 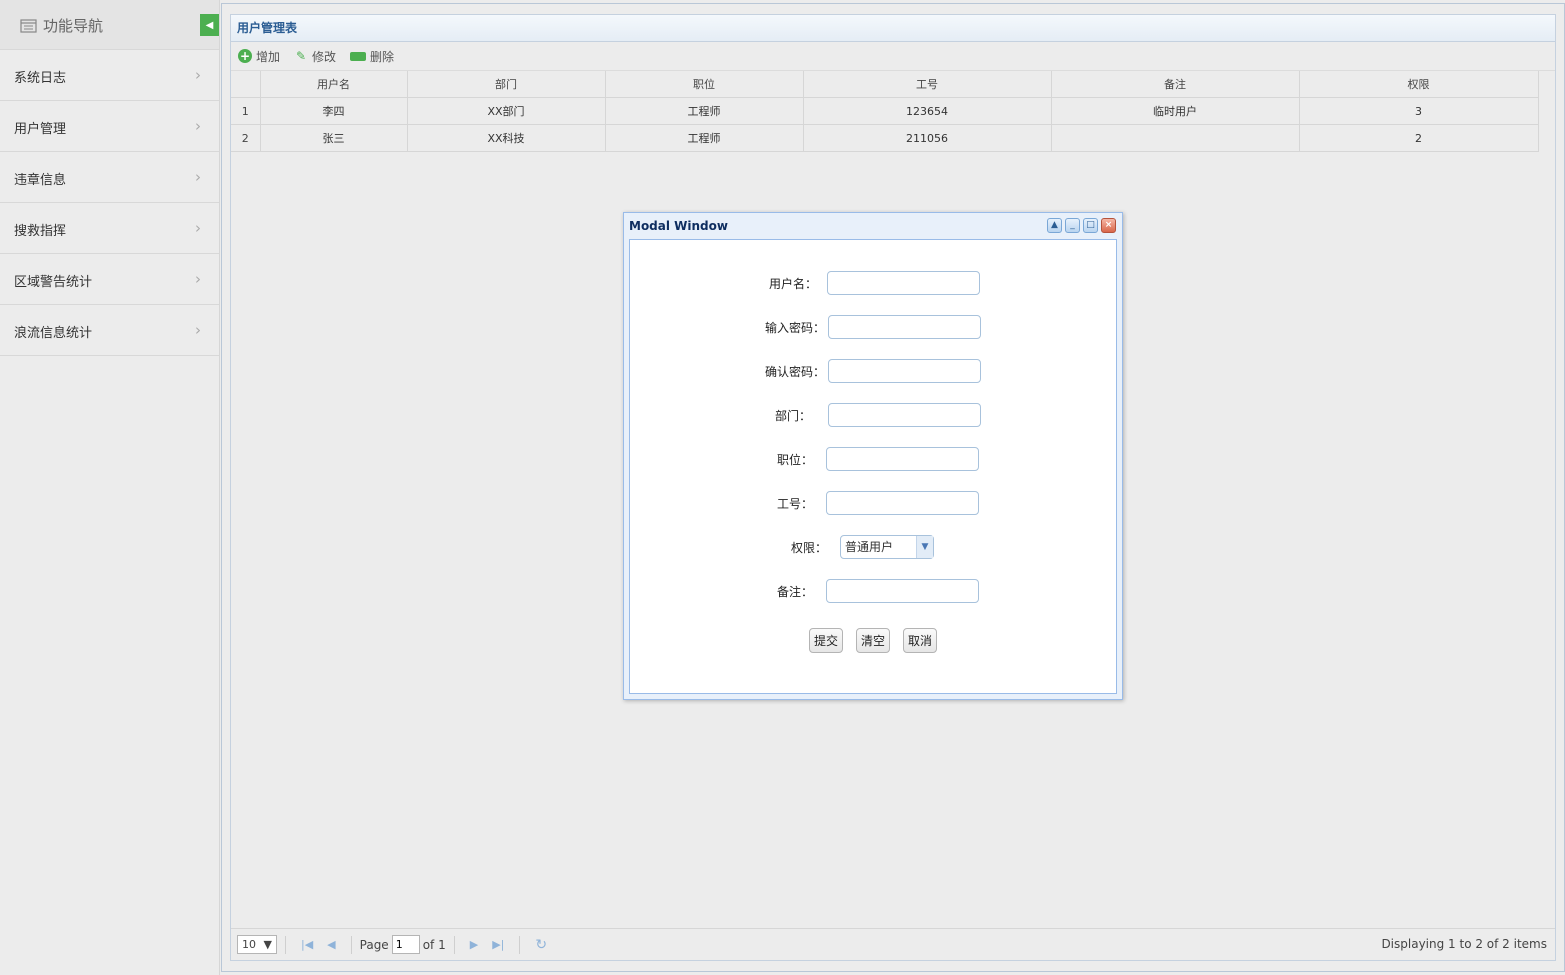 What do you see at coordinates (904, 415) in the screenshot?
I see `dept-input` at bounding box center [904, 415].